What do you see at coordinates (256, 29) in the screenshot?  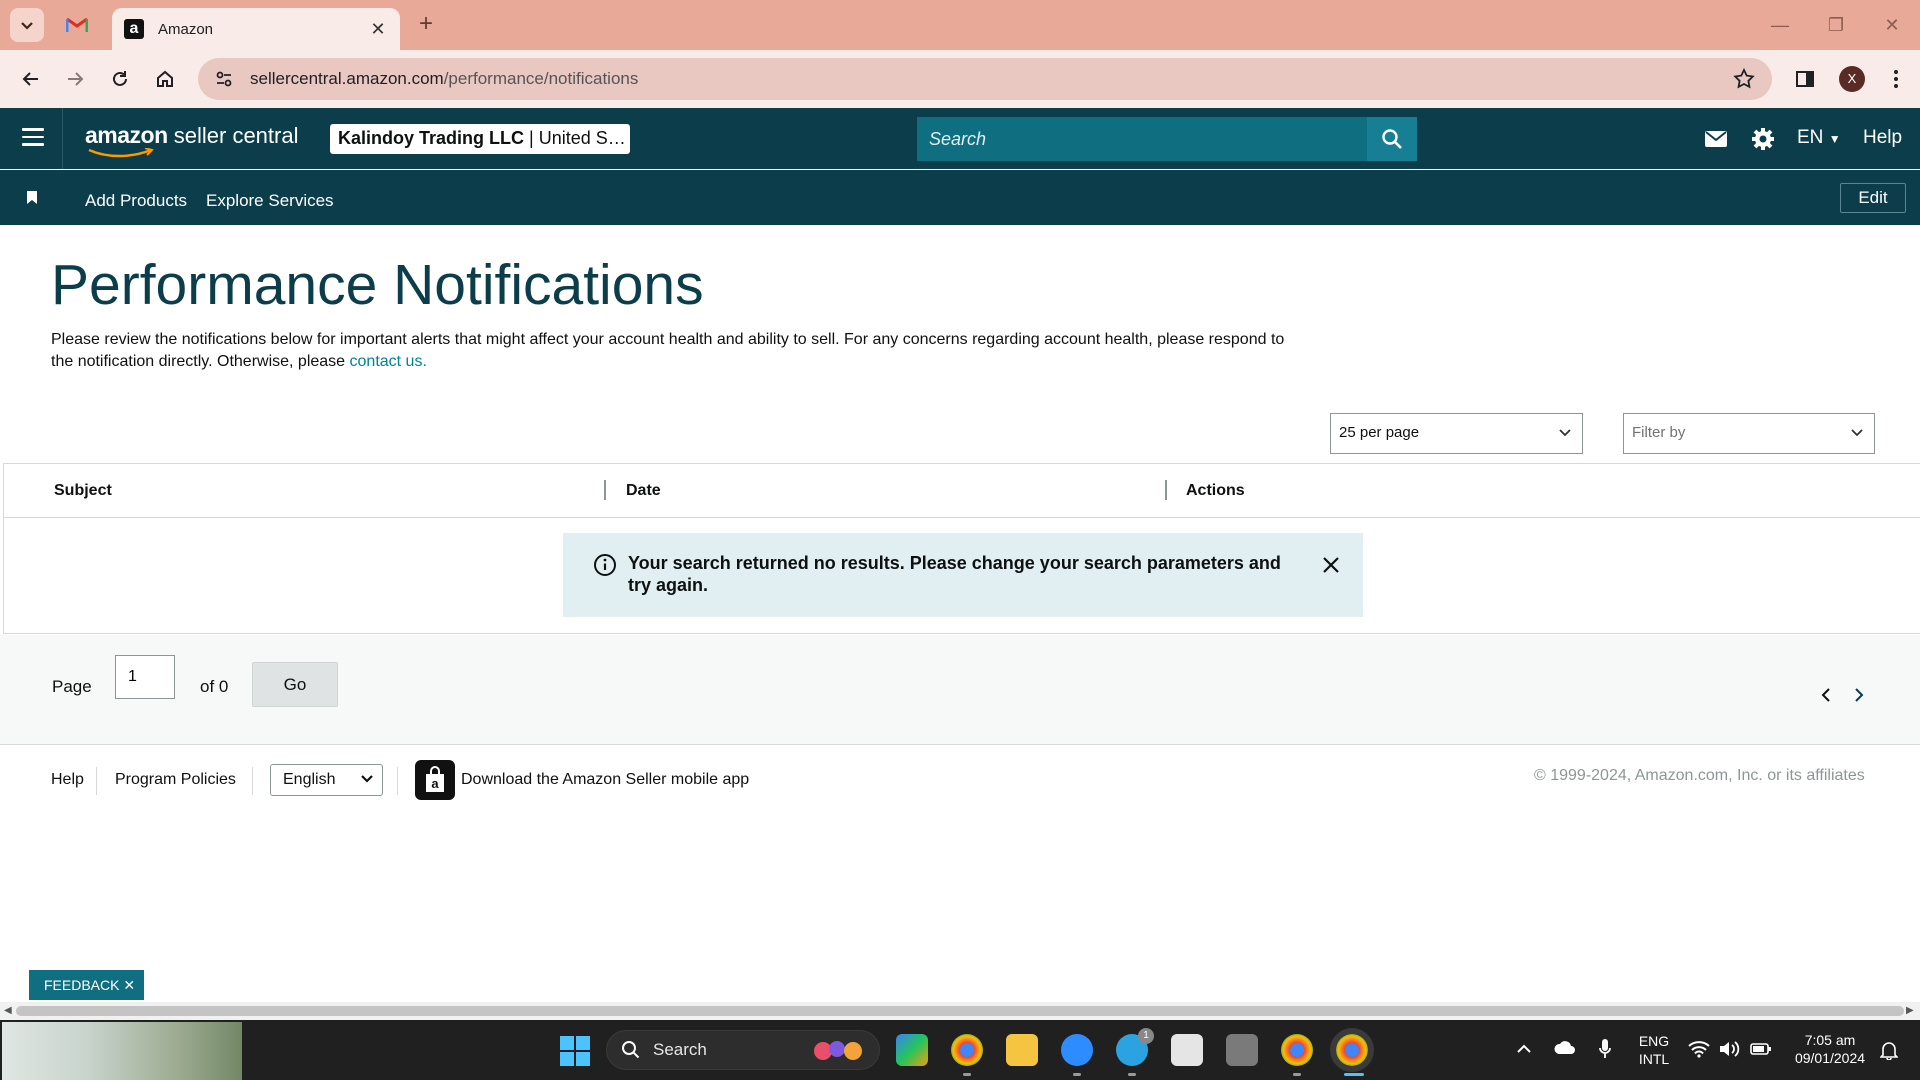 I see `active-tab: a Amazon ✕` at bounding box center [256, 29].